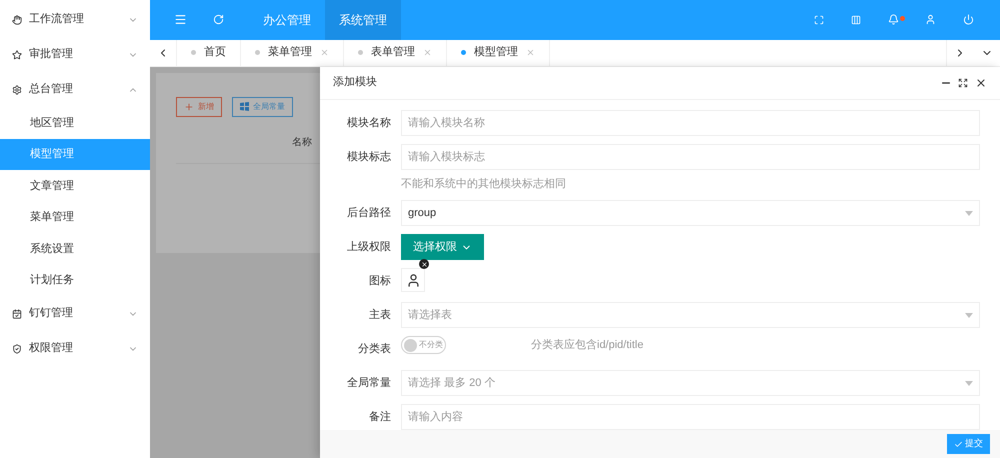 Image resolution: width=1000 pixels, height=458 pixels. I want to click on sidebar-item: 权限管理, so click(75, 348).